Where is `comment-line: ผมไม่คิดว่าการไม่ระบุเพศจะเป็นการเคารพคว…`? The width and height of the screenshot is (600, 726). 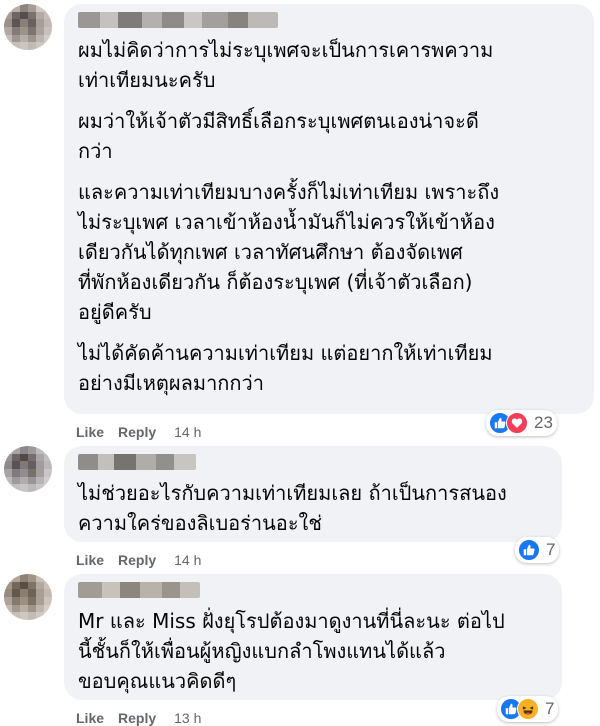
comment-line: ผมไม่คิดว่าการไม่ระบุเพศจะเป็นการเคารพคว… is located at coordinates (286, 50).